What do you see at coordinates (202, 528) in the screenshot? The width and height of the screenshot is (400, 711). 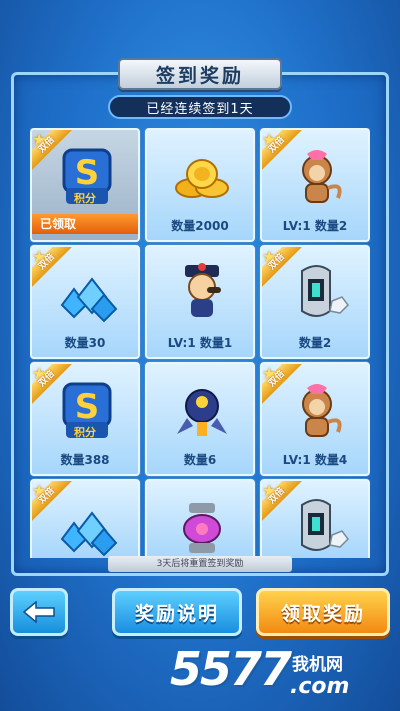 I see `mech-core-icon` at bounding box center [202, 528].